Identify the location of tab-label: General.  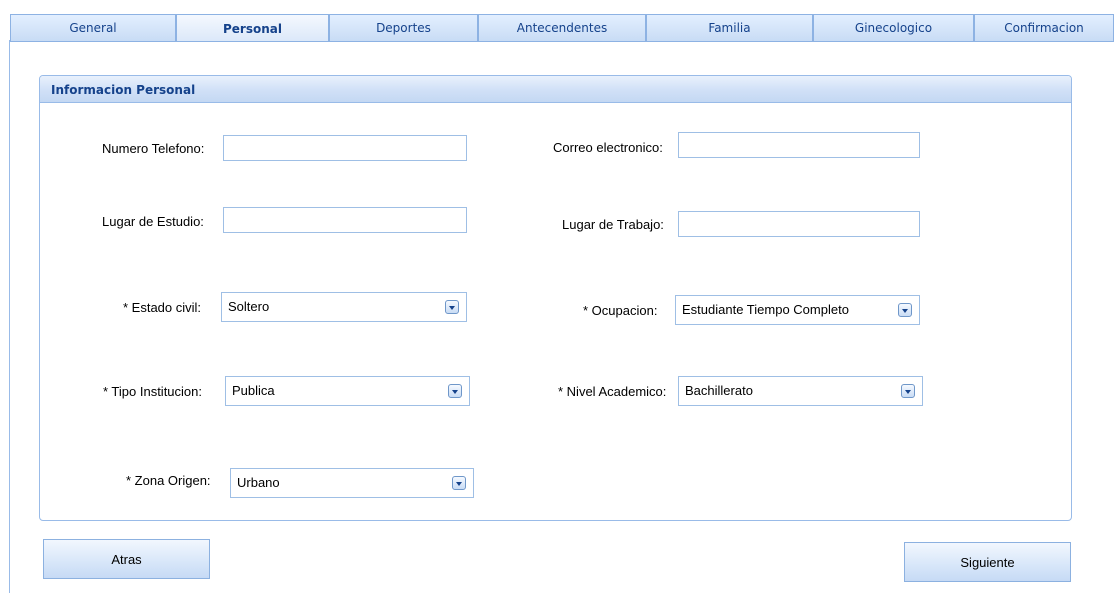
(93, 28).